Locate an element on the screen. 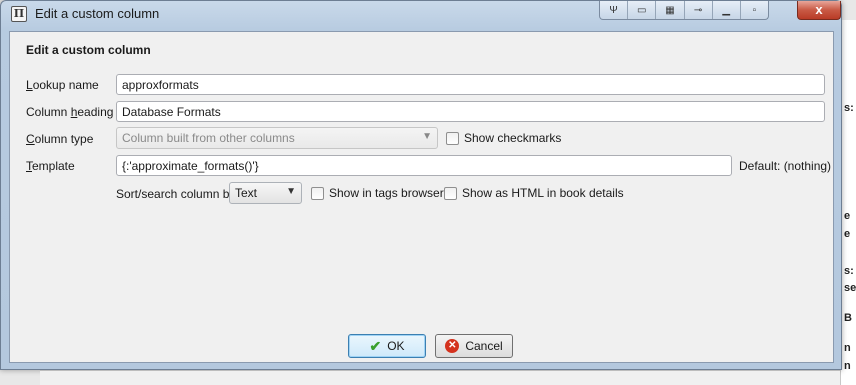 The width and height of the screenshot is (856, 385). template-input: {:'approximate_formats()'} is located at coordinates (424, 165).